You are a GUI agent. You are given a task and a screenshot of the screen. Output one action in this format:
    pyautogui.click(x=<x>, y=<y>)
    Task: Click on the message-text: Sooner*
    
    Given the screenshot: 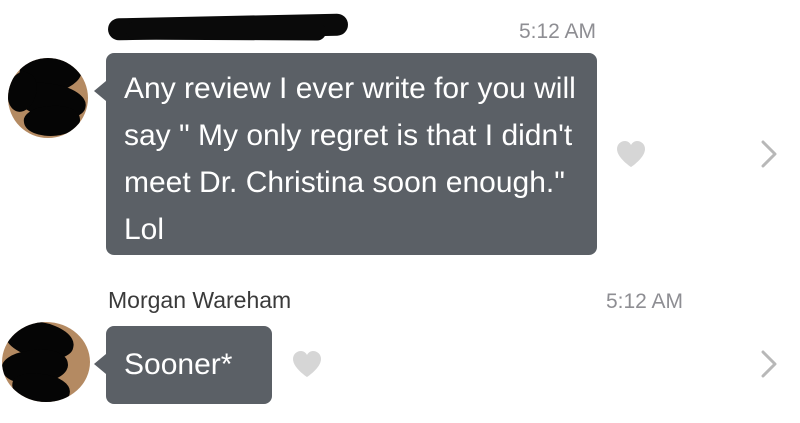 What is the action you would take?
    pyautogui.click(x=178, y=364)
    